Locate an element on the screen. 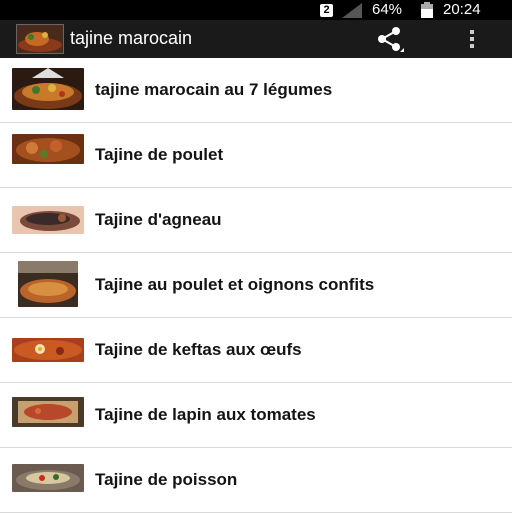 The height and width of the screenshot is (513, 512). recipe-title: Tajine de keftas aux œufs is located at coordinates (198, 349).